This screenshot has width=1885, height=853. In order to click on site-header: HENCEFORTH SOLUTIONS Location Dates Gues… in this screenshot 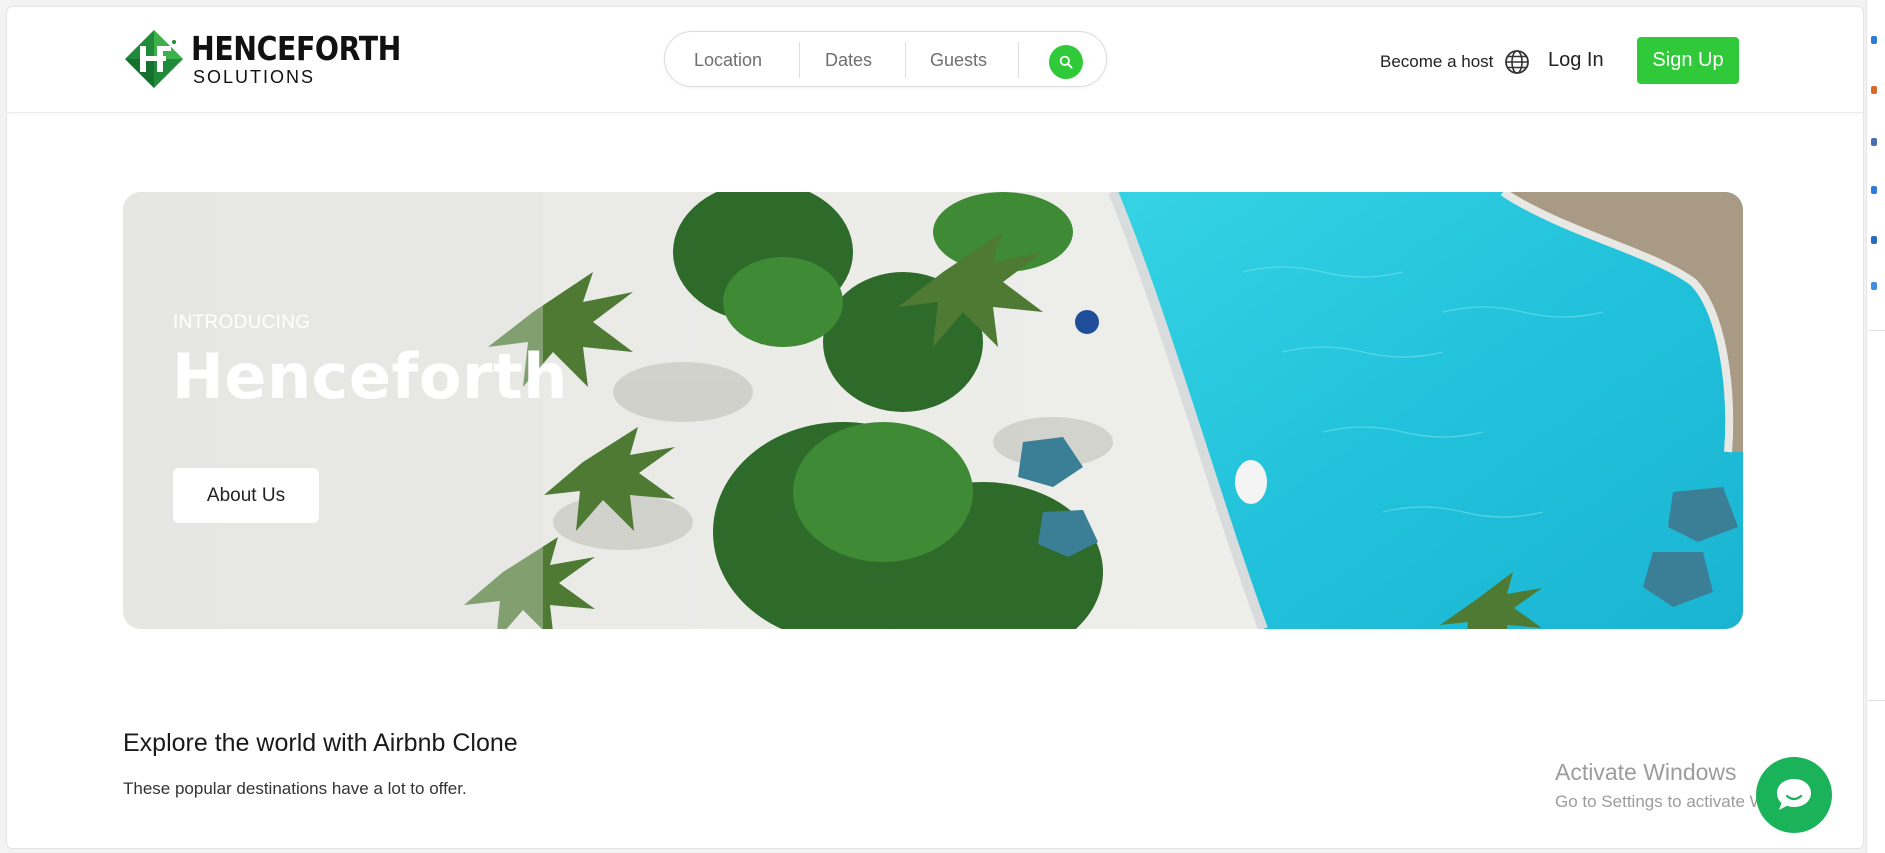, I will do `click(935, 60)`.